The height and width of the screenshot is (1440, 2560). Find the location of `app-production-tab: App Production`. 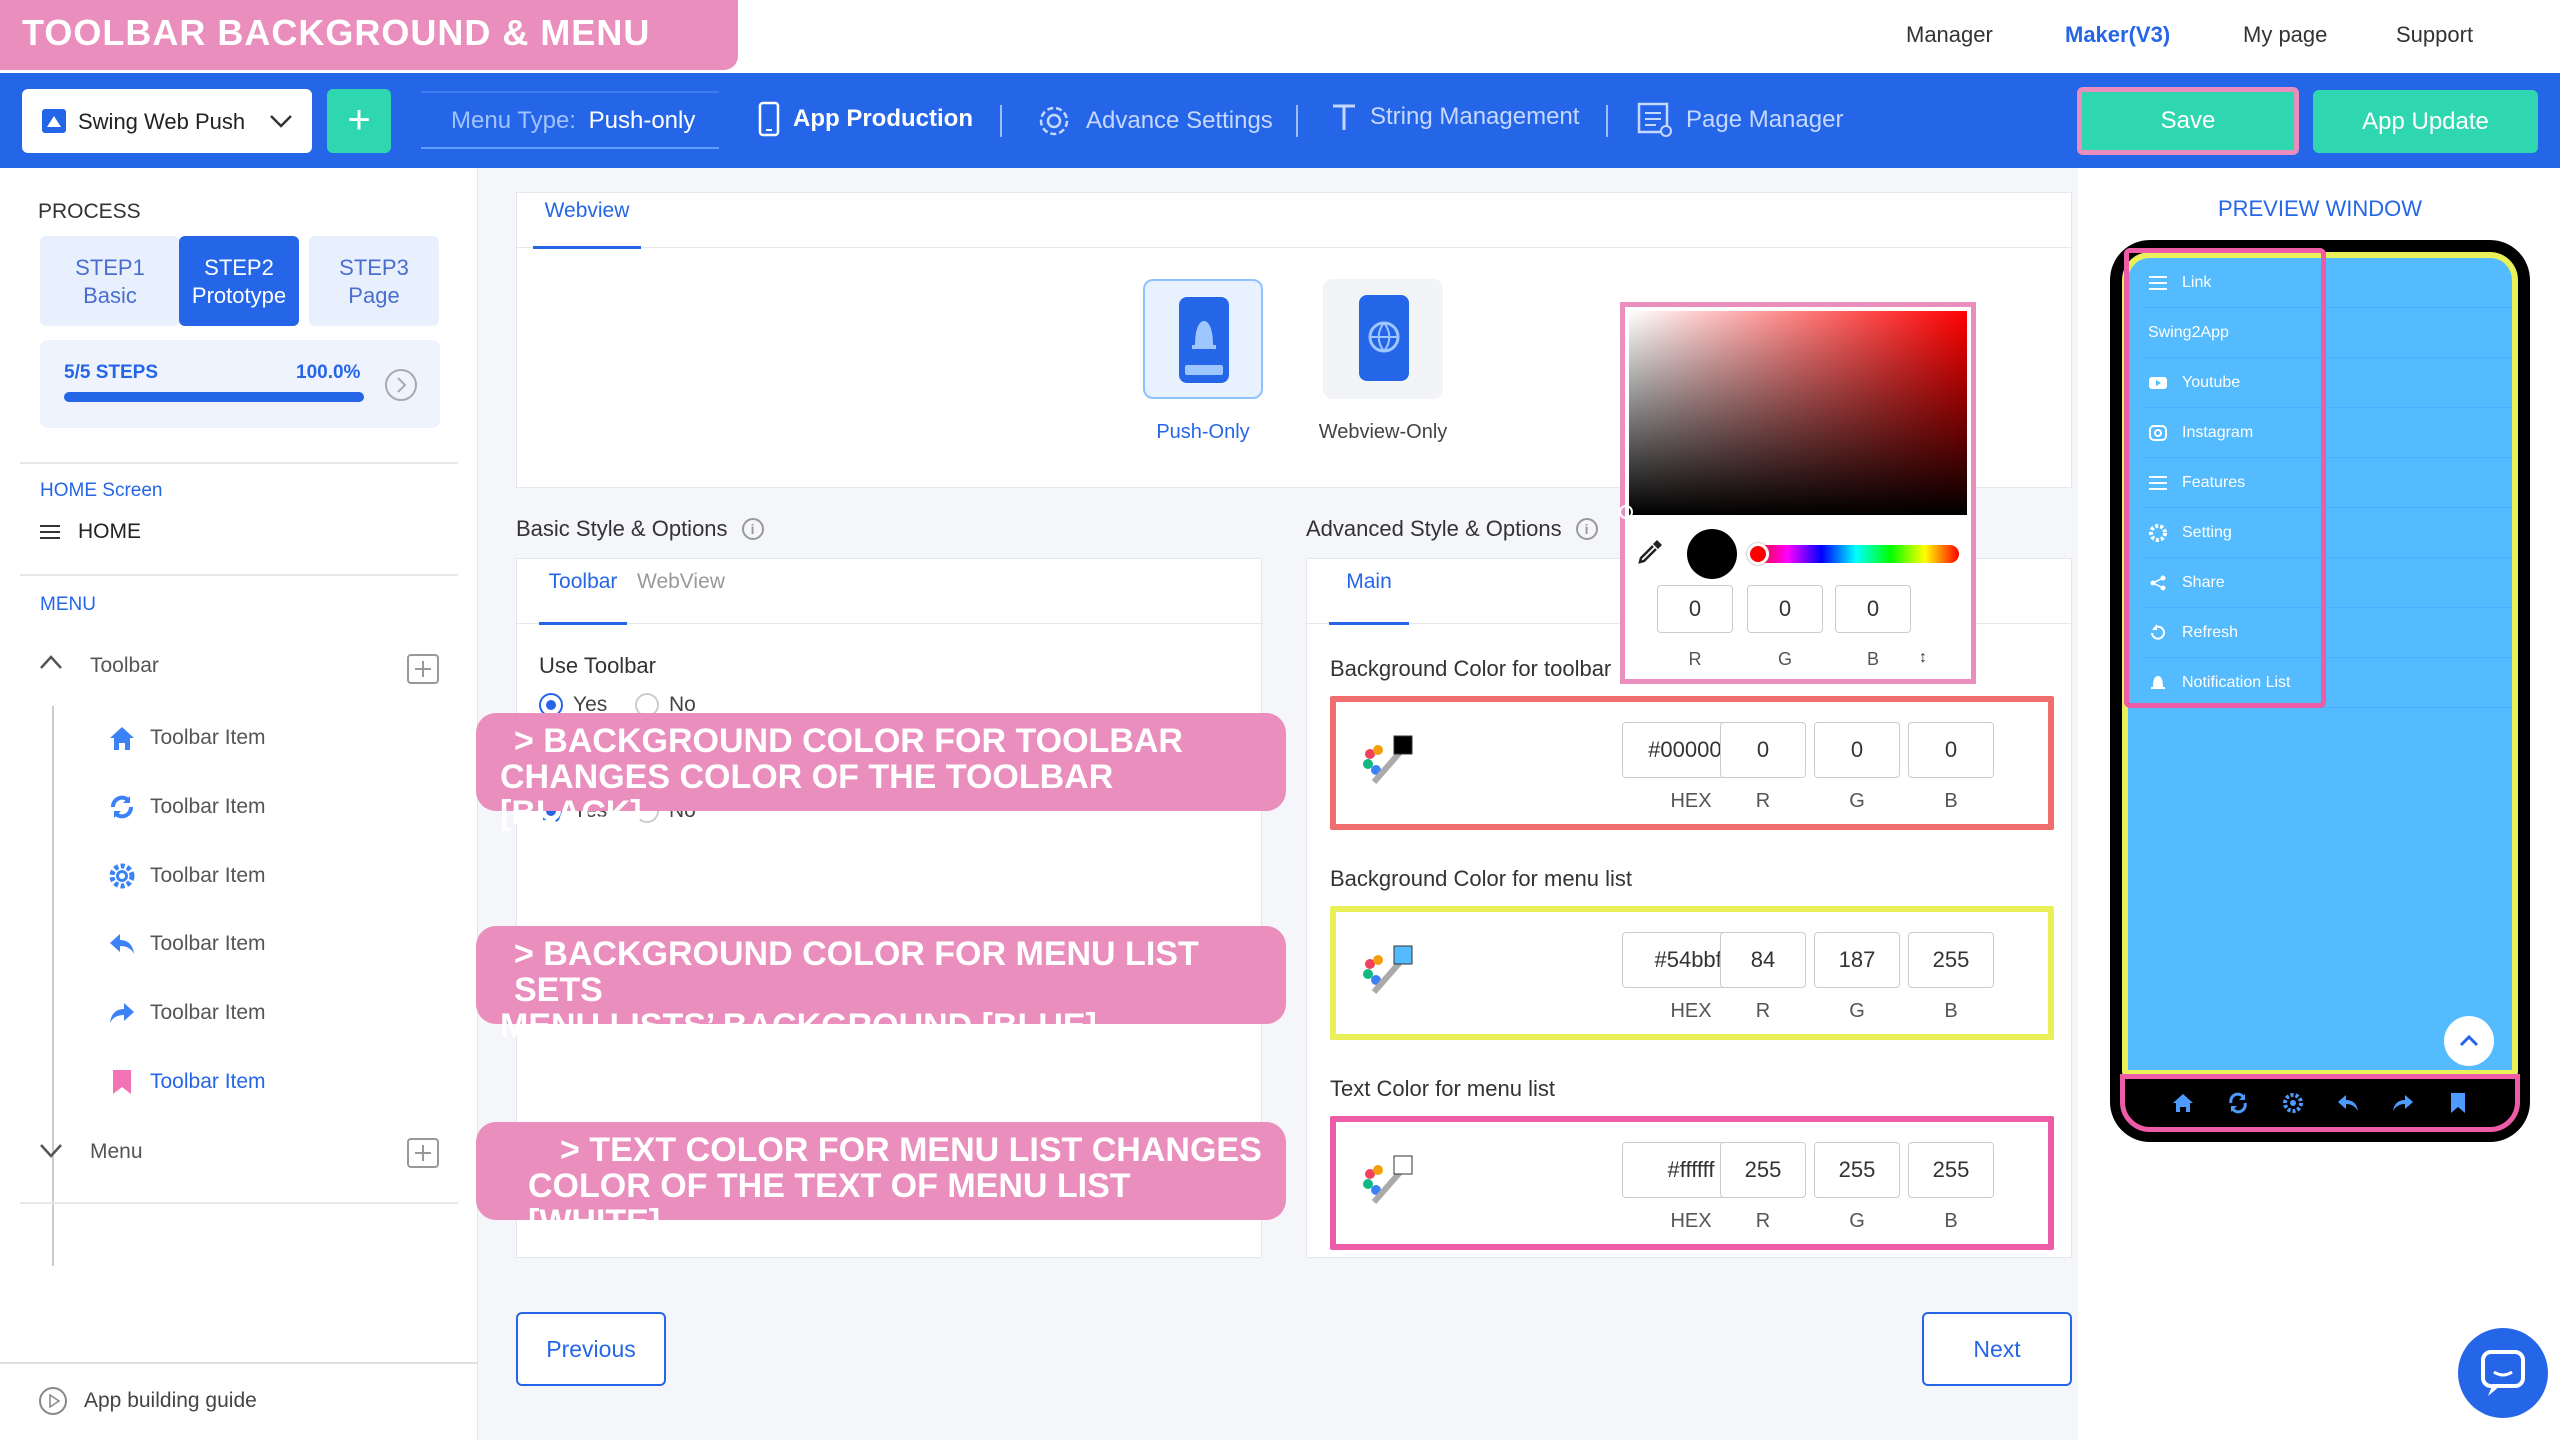

app-production-tab: App Production is located at coordinates (865, 119).